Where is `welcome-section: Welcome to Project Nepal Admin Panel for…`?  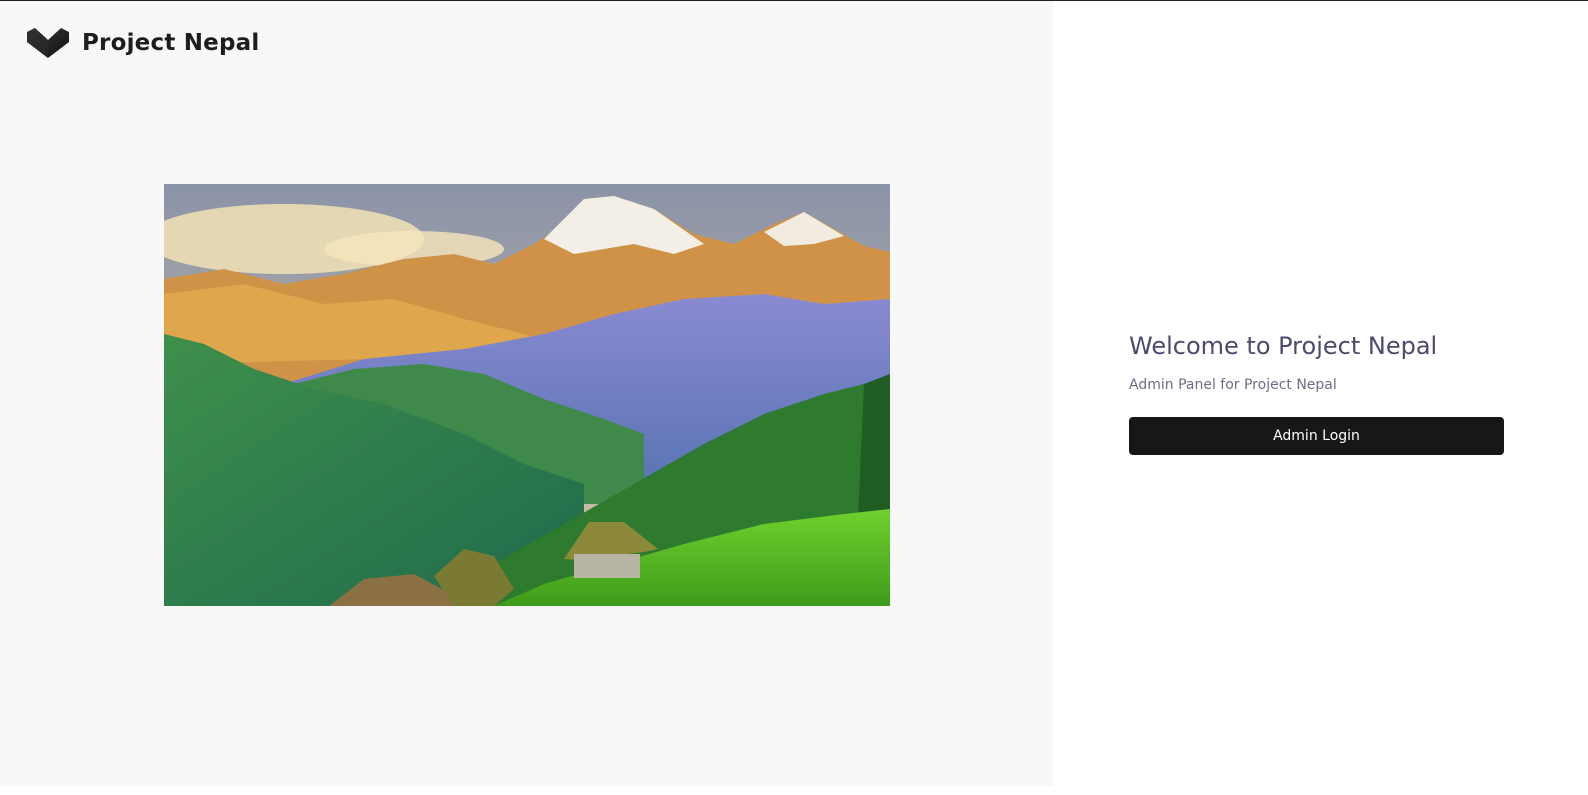
welcome-section: Welcome to Project Nepal Admin Panel for… is located at coordinates (1316, 392).